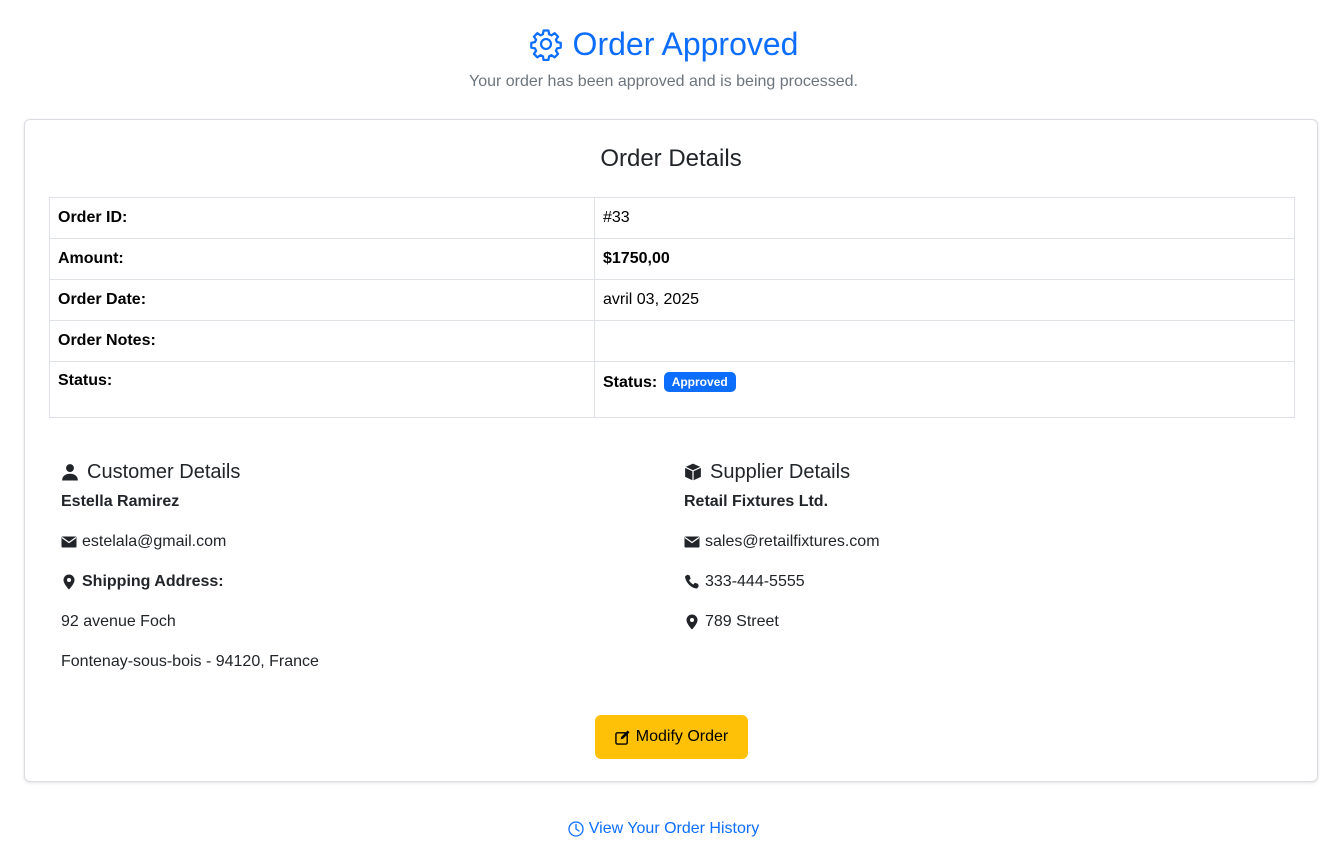  I want to click on clock-icon, so click(576, 829).